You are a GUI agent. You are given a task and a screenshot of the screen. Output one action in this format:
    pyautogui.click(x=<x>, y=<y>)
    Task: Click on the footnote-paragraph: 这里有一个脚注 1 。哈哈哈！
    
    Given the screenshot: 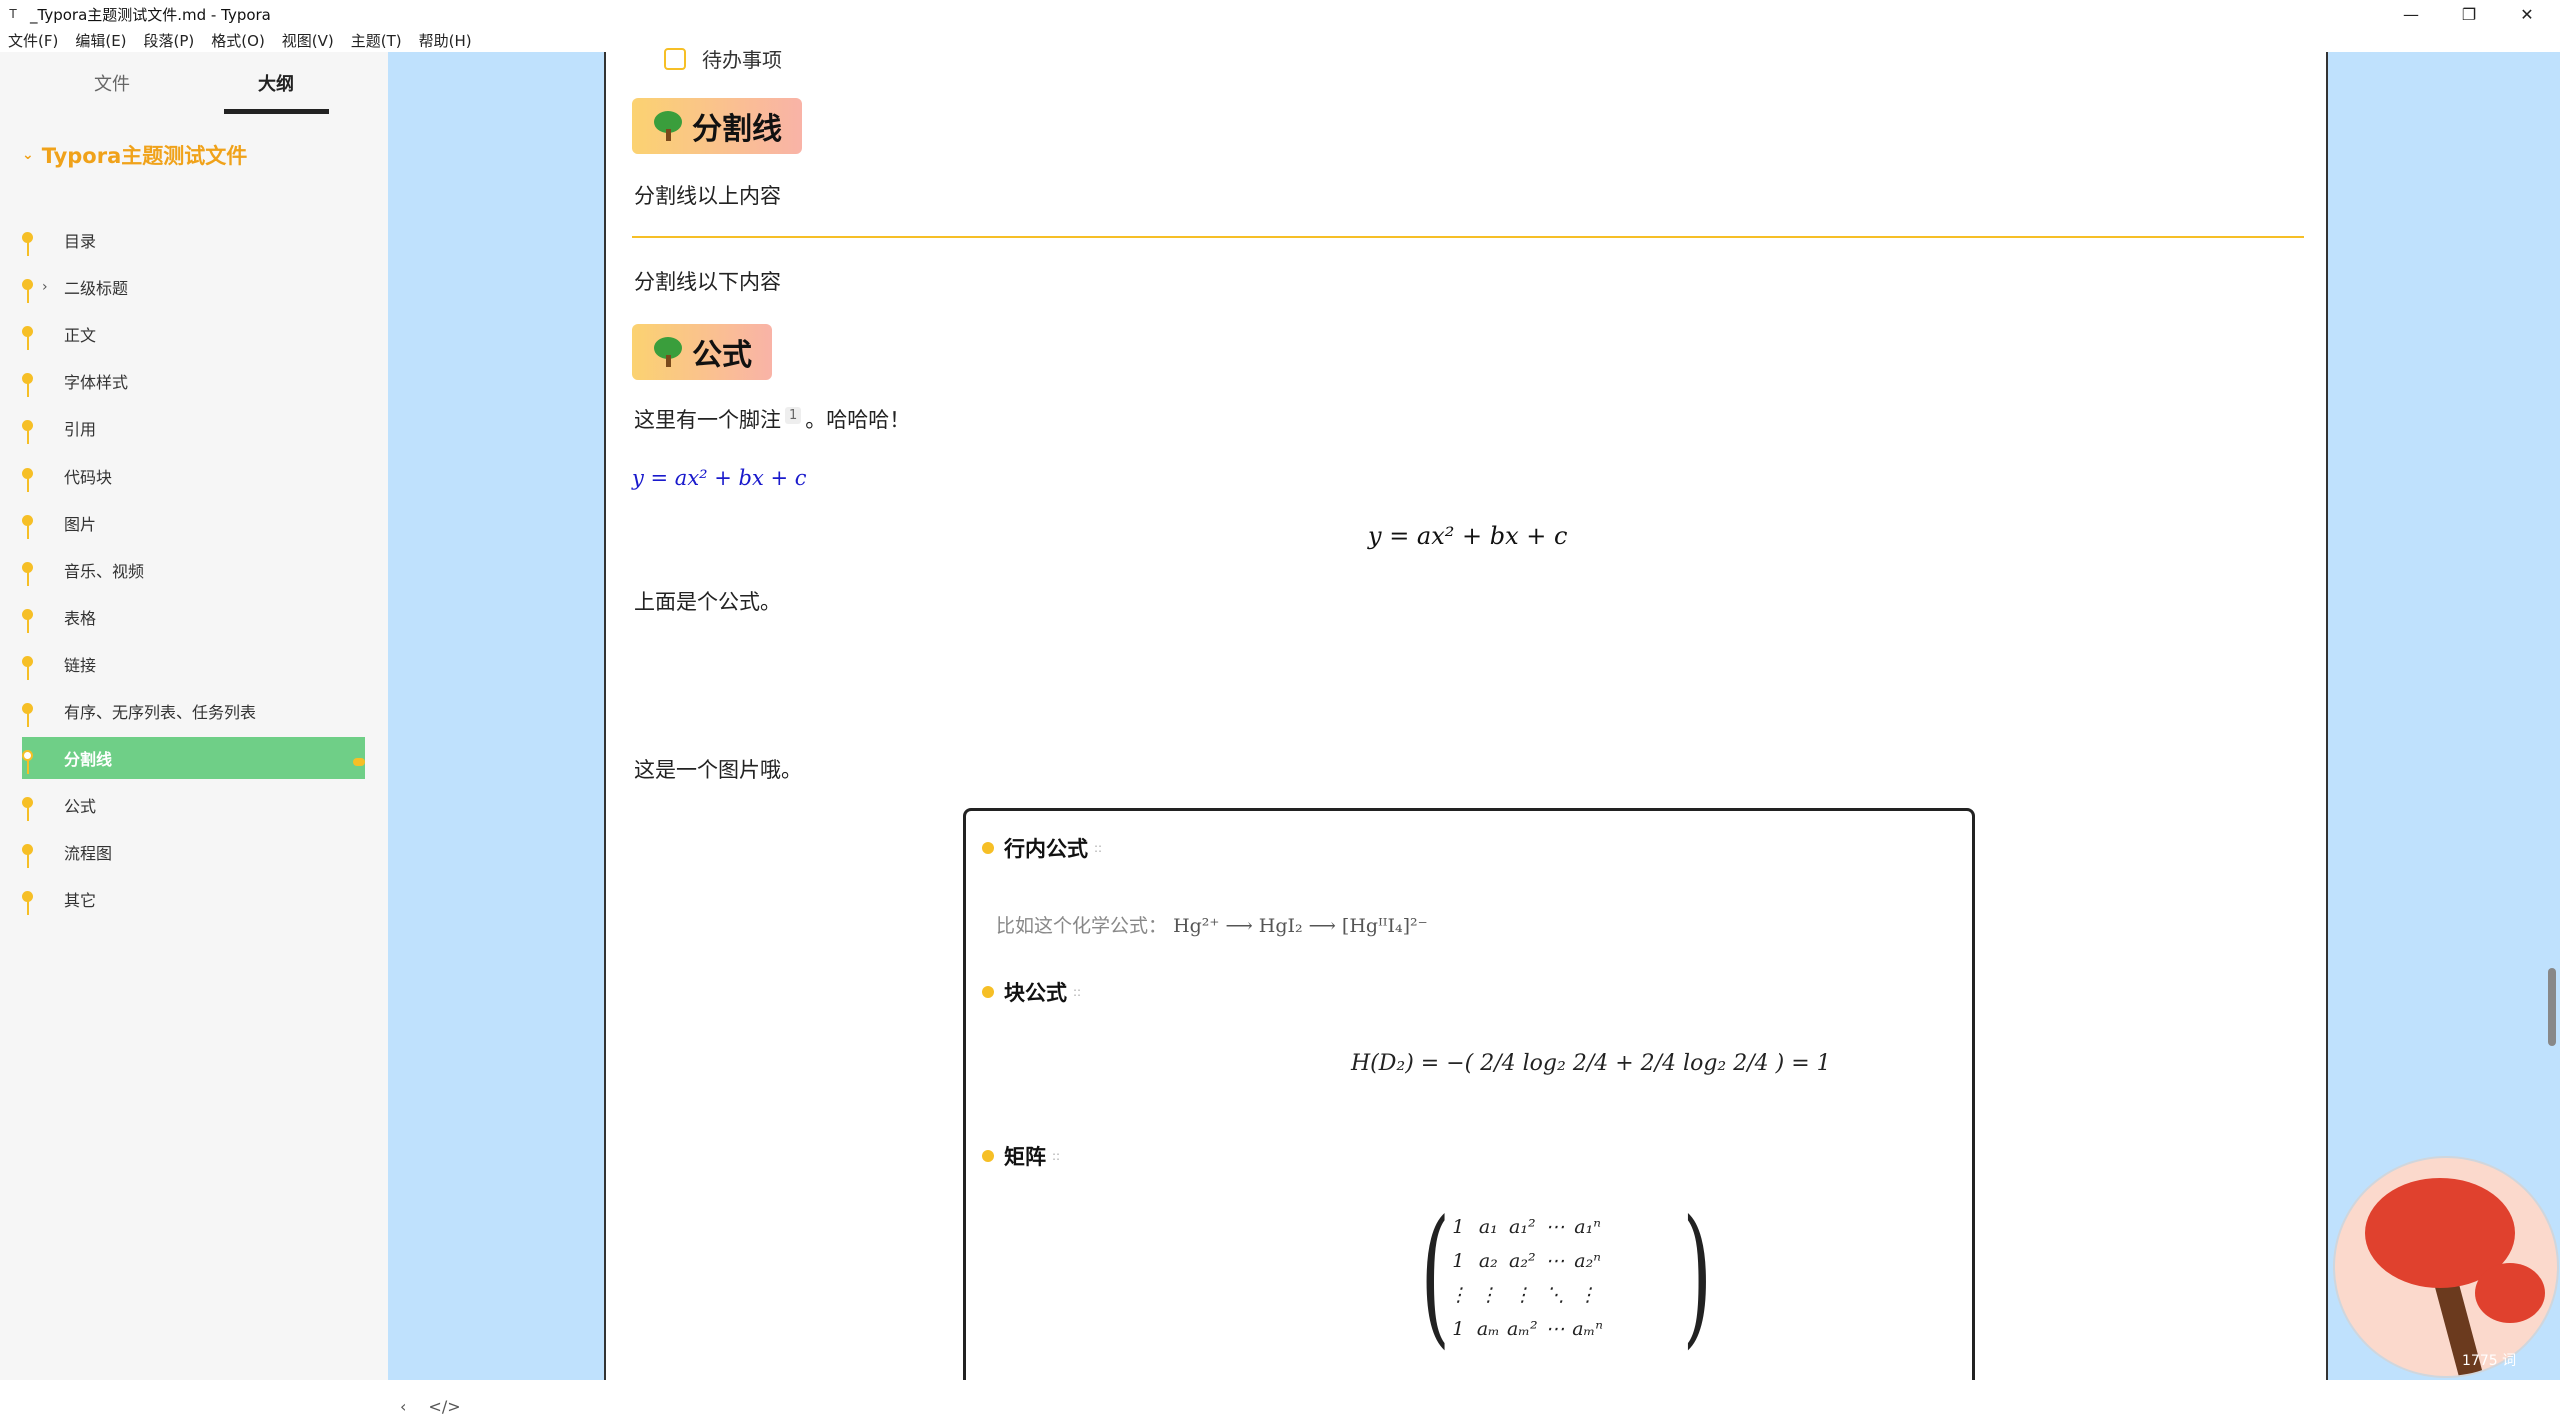 What is the action you would take?
    pyautogui.click(x=772, y=419)
    